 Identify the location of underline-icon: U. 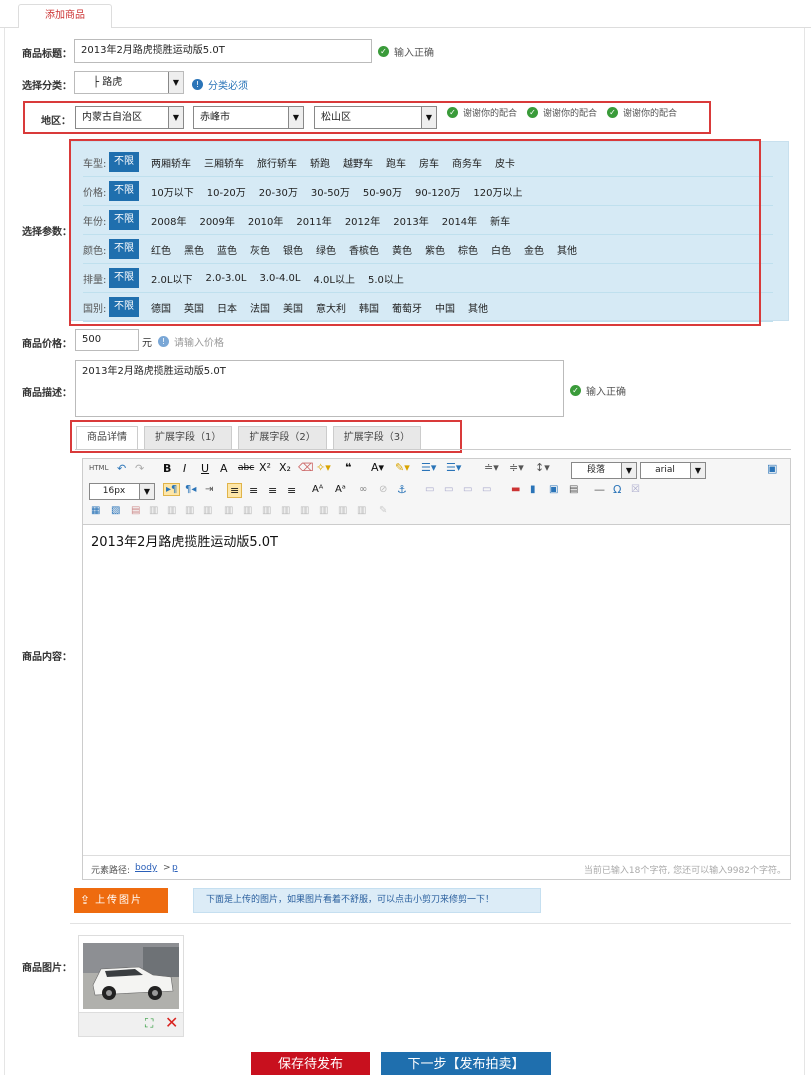
(205, 468).